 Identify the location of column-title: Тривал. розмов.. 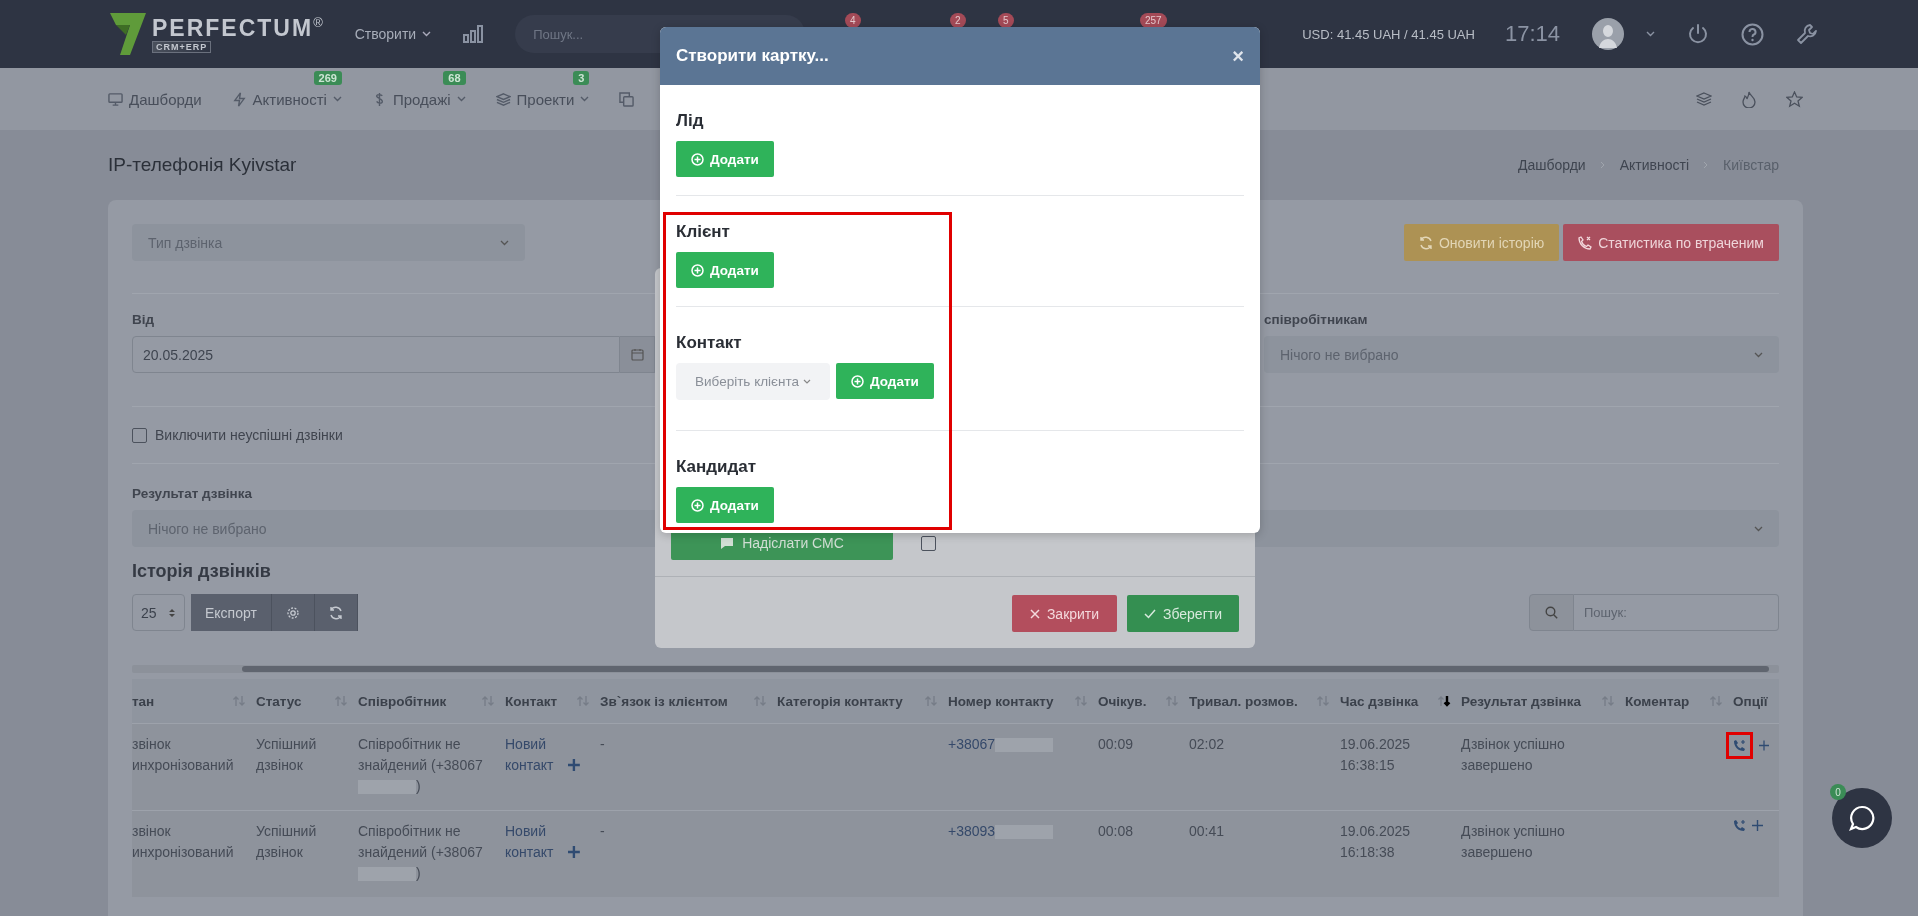
(1243, 701).